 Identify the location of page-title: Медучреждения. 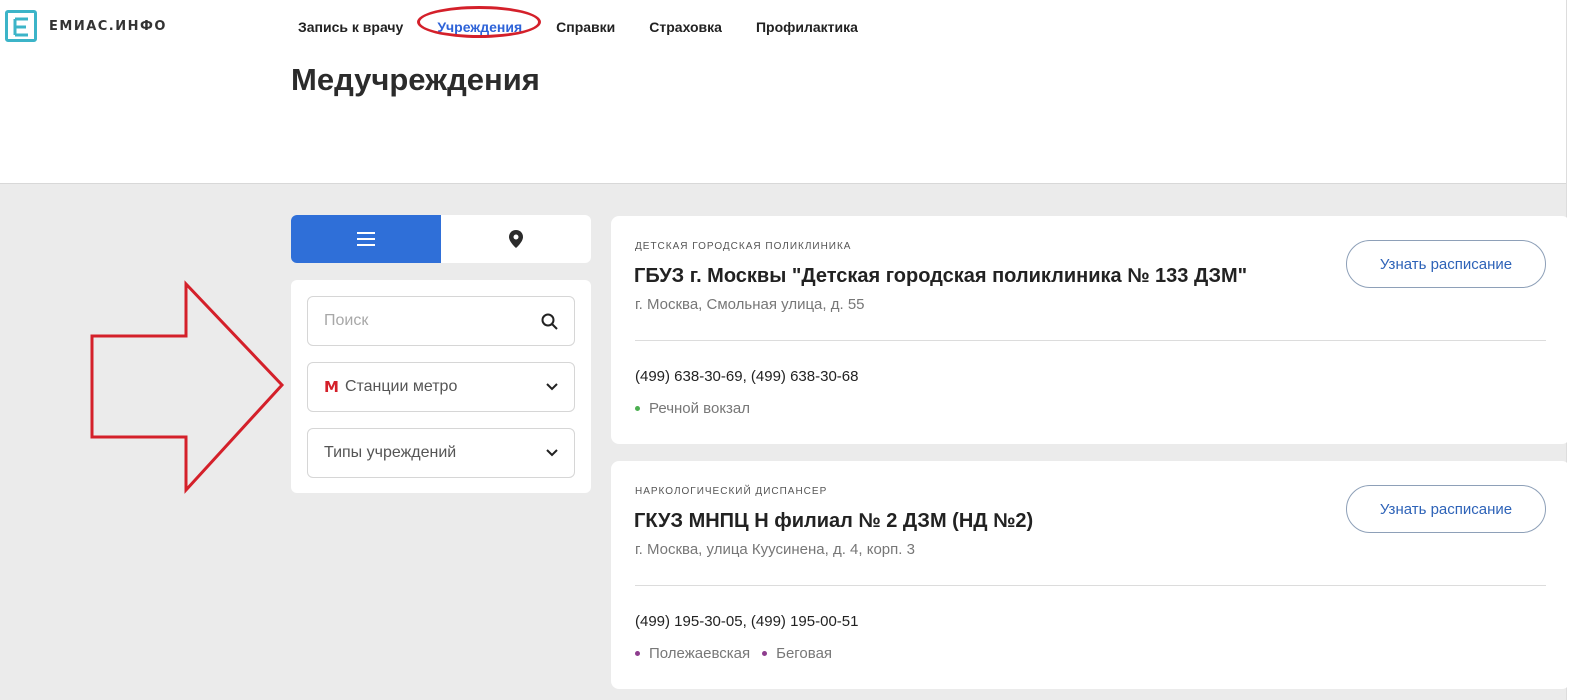
(415, 79).